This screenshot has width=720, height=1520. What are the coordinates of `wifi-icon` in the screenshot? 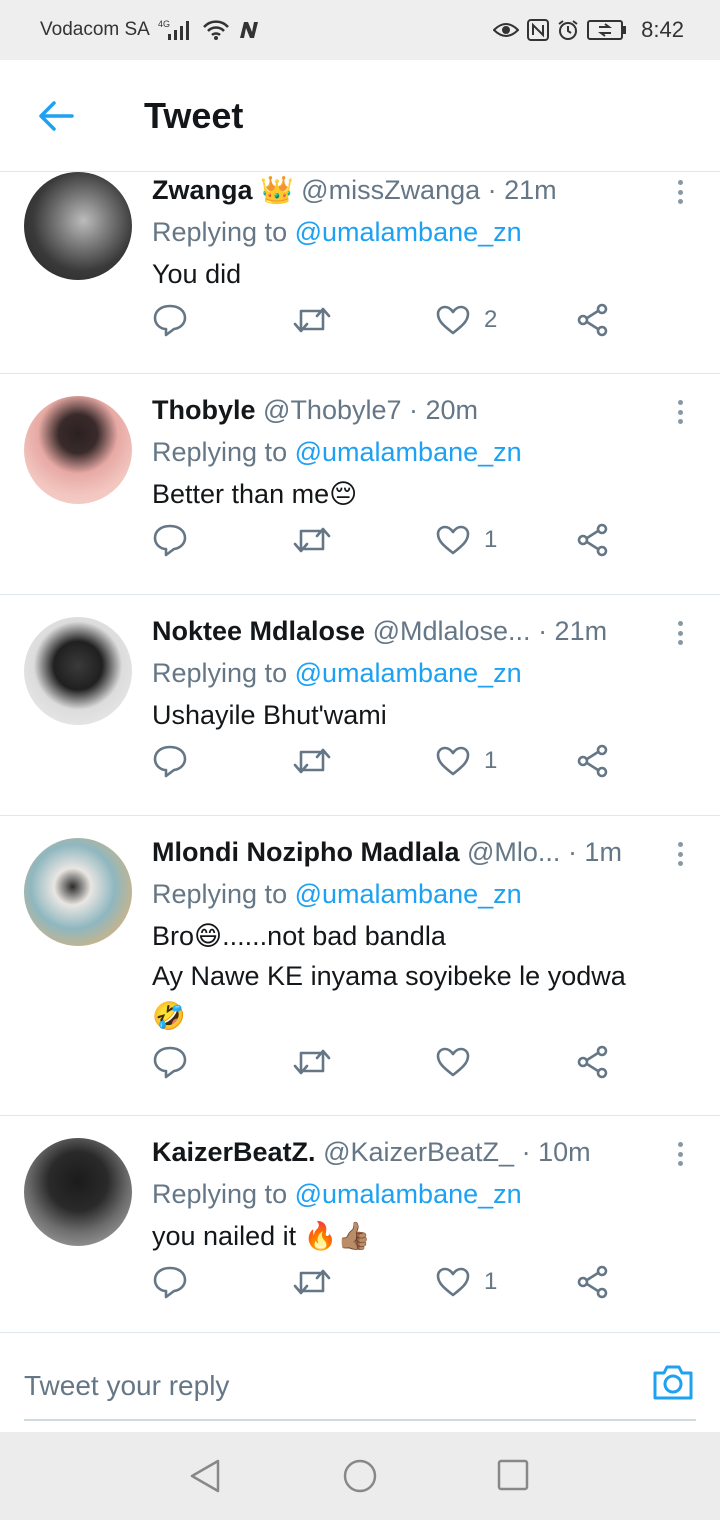 It's located at (216, 30).